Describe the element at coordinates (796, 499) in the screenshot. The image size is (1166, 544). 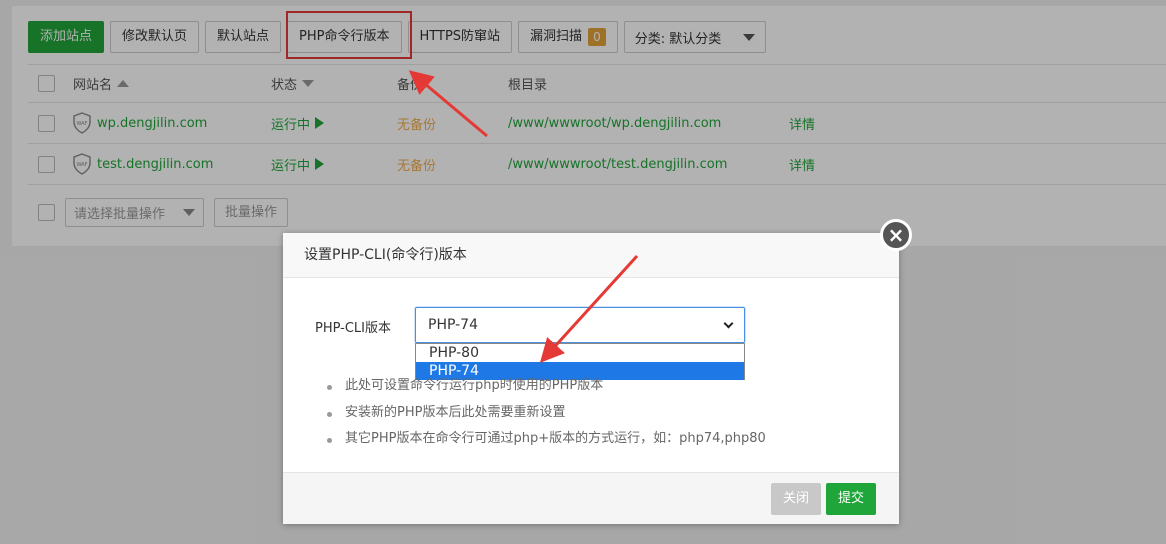
I see `close-button: 关闭` at that location.